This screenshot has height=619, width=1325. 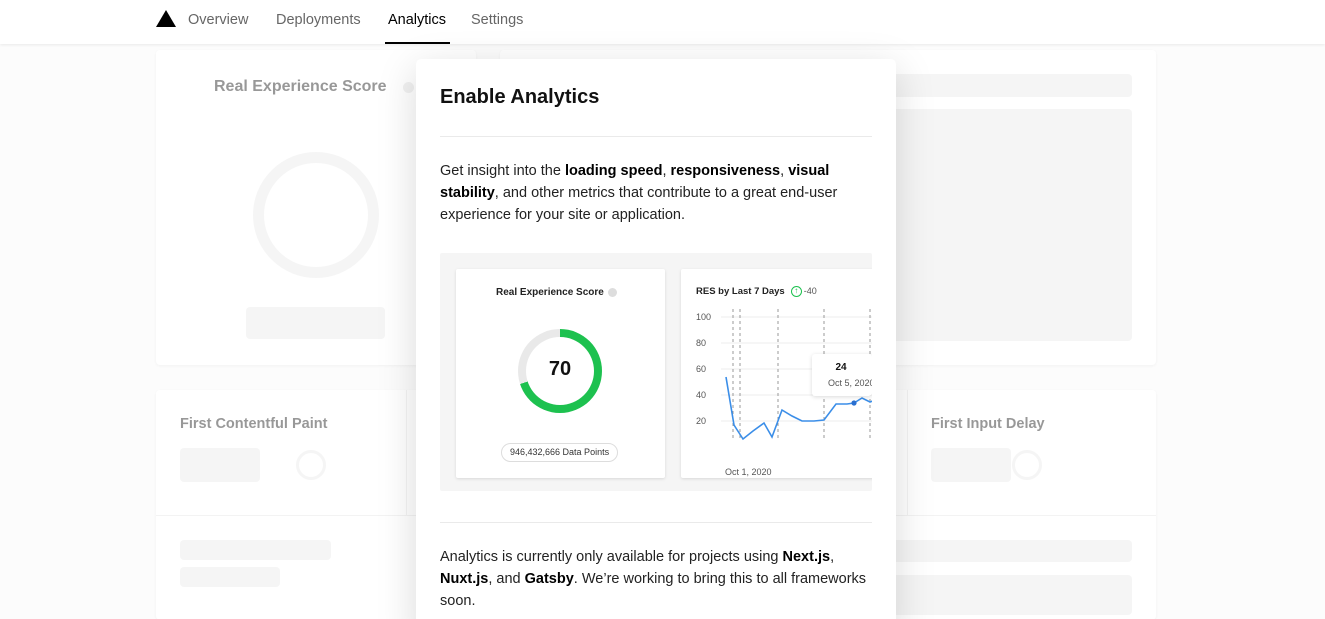 What do you see at coordinates (417, 43) in the screenshot?
I see `active-tab-indicator` at bounding box center [417, 43].